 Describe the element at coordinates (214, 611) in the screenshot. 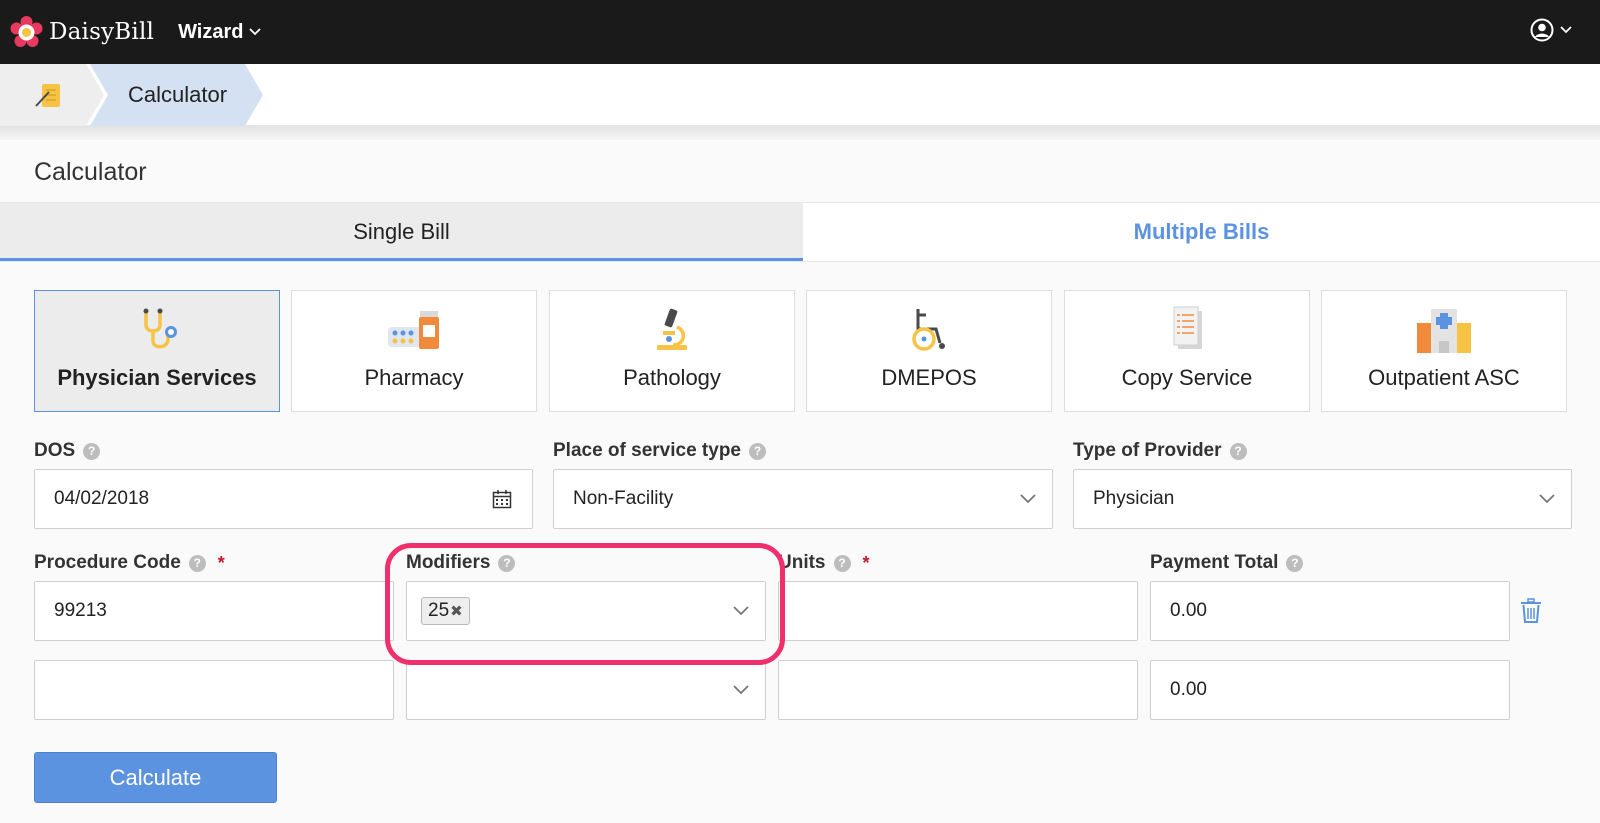

I see `procedure-code-input: 99213` at that location.